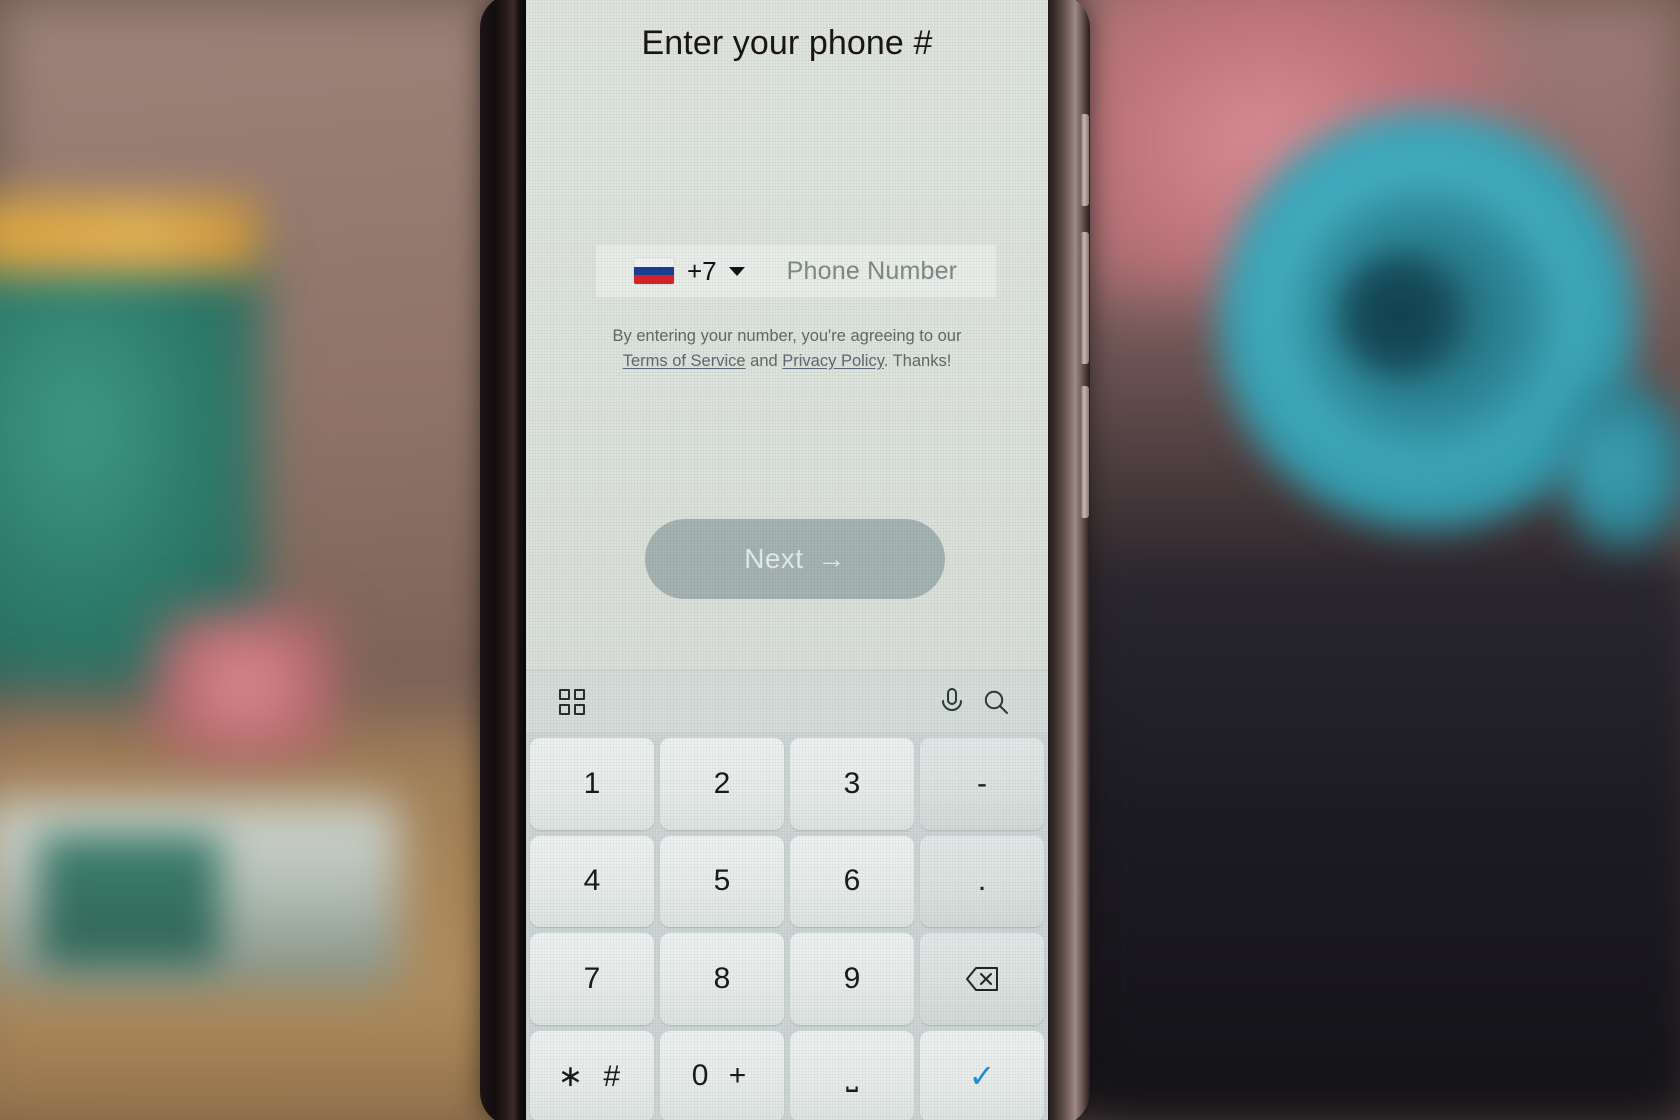 The height and width of the screenshot is (1120, 1680). I want to click on background-mug-handle, so click(1620, 465).